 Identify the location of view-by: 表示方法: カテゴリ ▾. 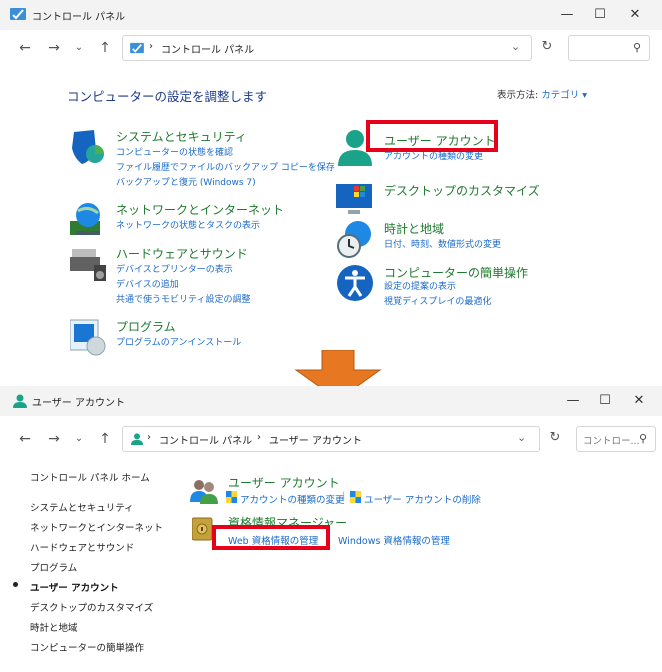
(542, 94).